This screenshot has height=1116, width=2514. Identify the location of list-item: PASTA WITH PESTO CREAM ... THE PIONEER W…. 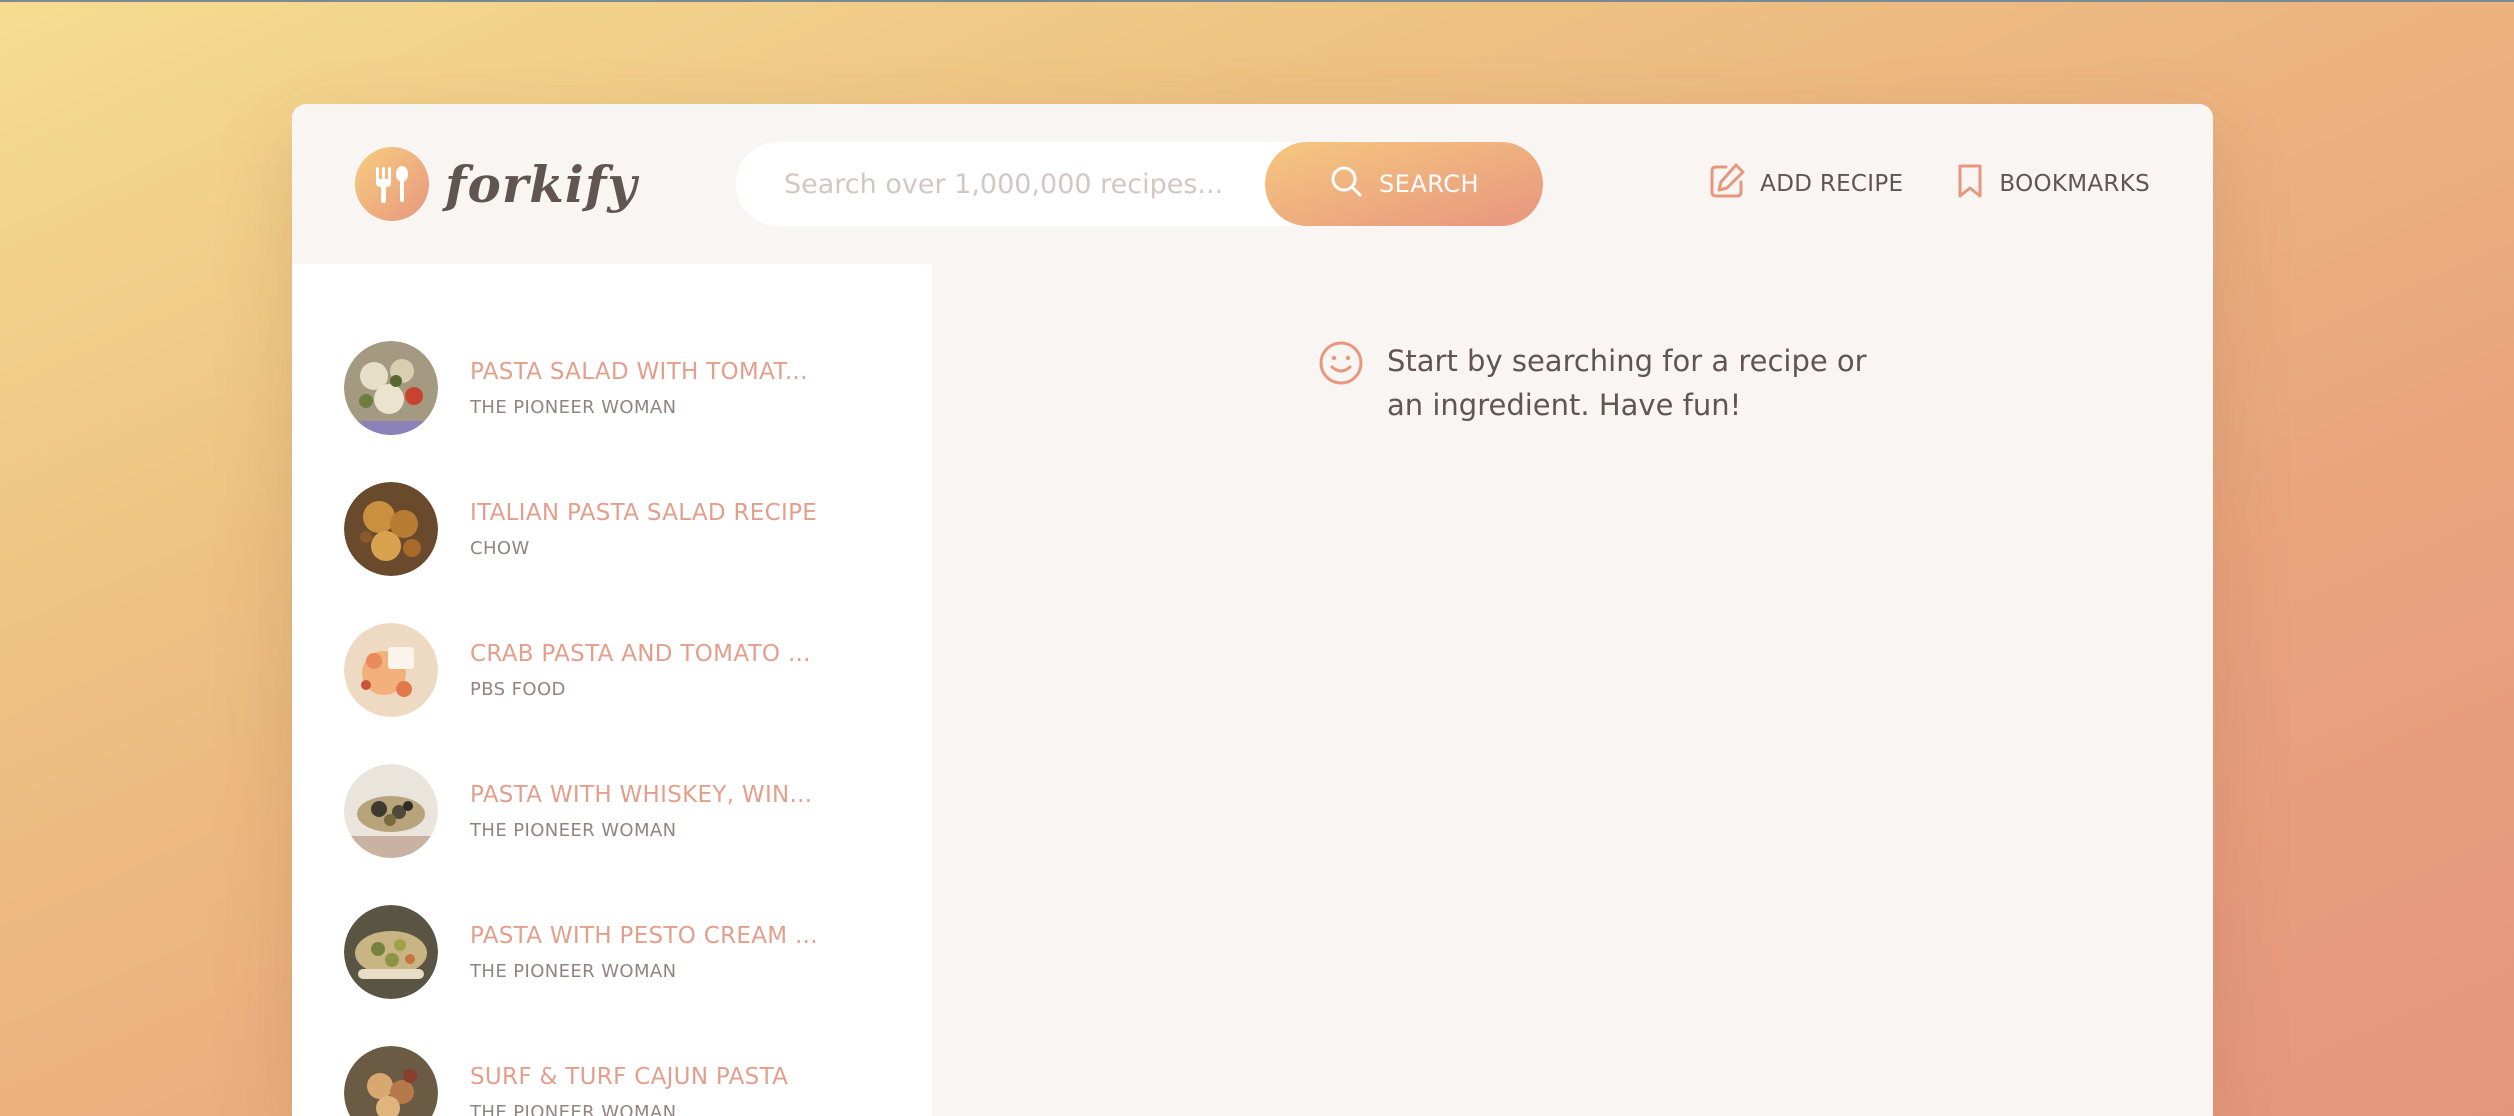
(624, 952).